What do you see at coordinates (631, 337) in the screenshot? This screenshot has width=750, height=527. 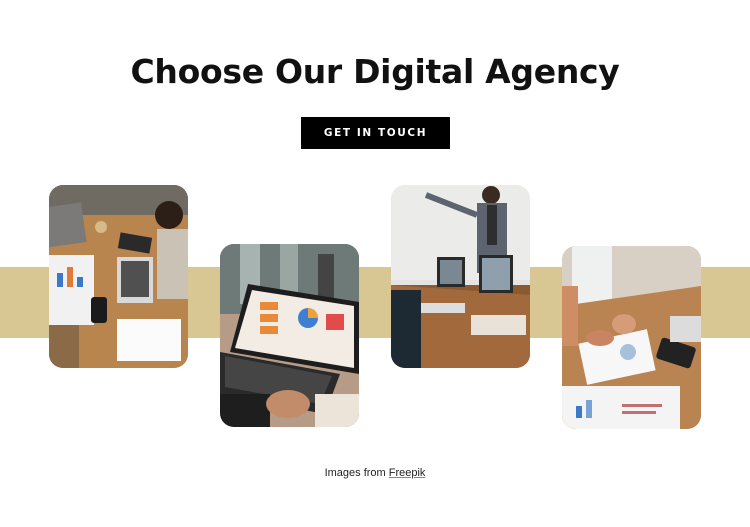 I see `charts-review-photo` at bounding box center [631, 337].